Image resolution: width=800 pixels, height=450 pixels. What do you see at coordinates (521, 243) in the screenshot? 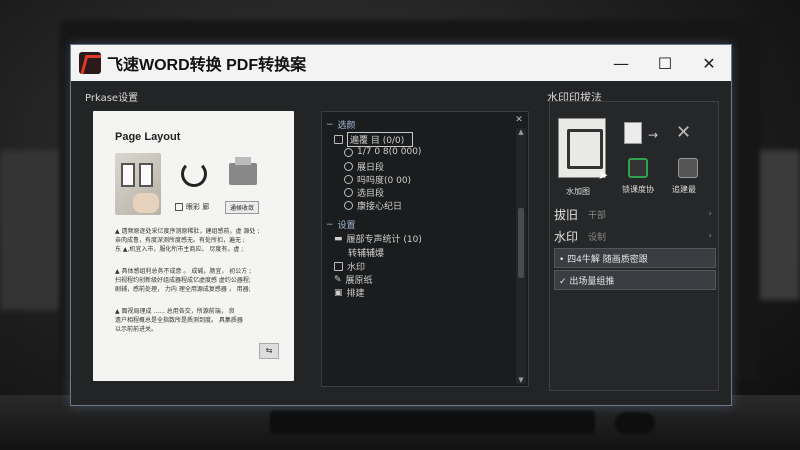
I see `scrollbar-thumb` at bounding box center [521, 243].